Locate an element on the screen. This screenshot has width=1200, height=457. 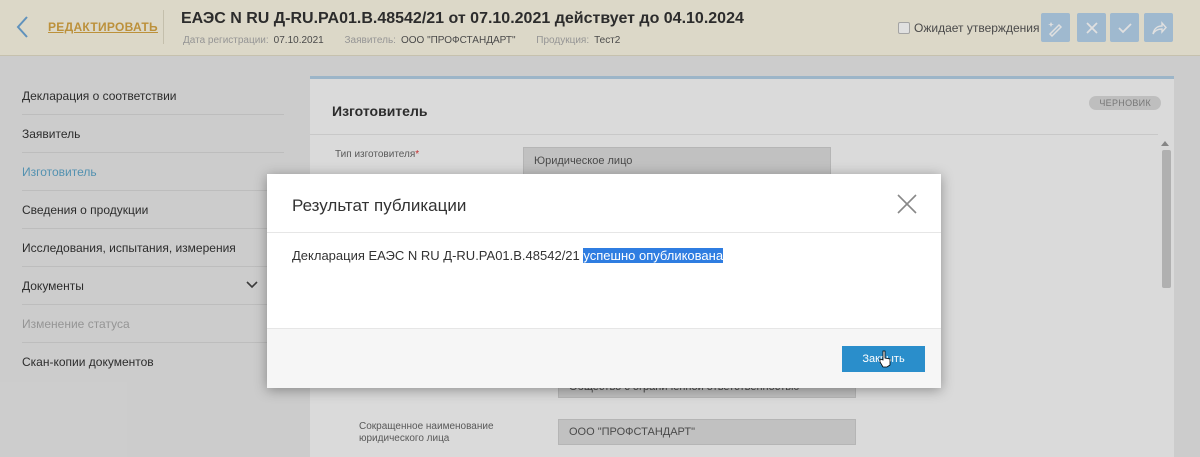
close-icon is located at coordinates (907, 204).